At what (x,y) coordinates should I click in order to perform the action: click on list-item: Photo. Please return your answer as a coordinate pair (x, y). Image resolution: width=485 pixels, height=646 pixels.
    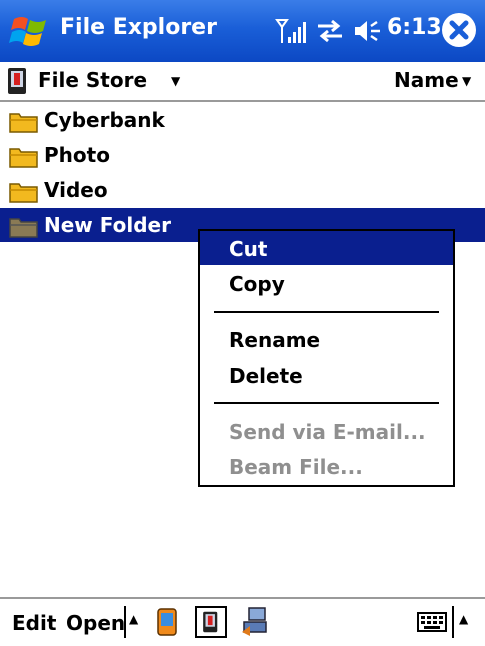
    Looking at the image, I should click on (242, 155).